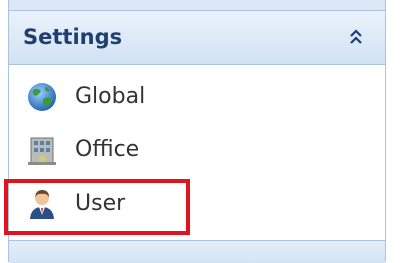 The width and height of the screenshot is (400, 263). Describe the element at coordinates (107, 149) in the screenshot. I see `settings-item-label: Office` at that location.